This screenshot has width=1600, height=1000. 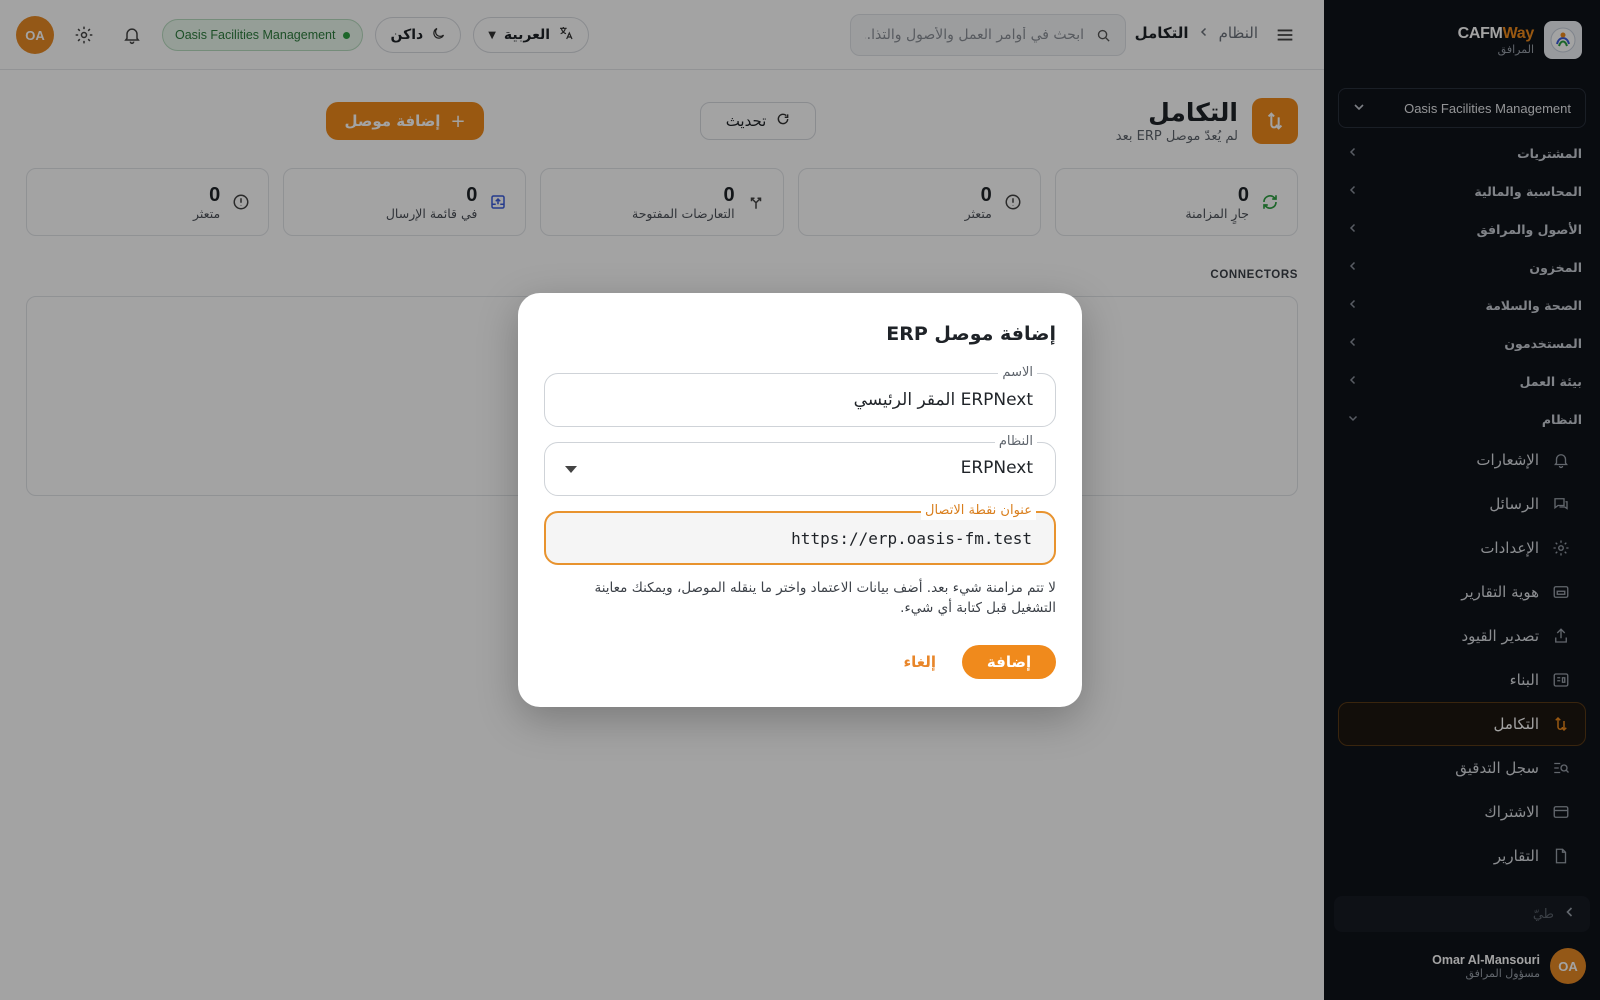 What do you see at coordinates (800, 400) in the screenshot?
I see `name-input` at bounding box center [800, 400].